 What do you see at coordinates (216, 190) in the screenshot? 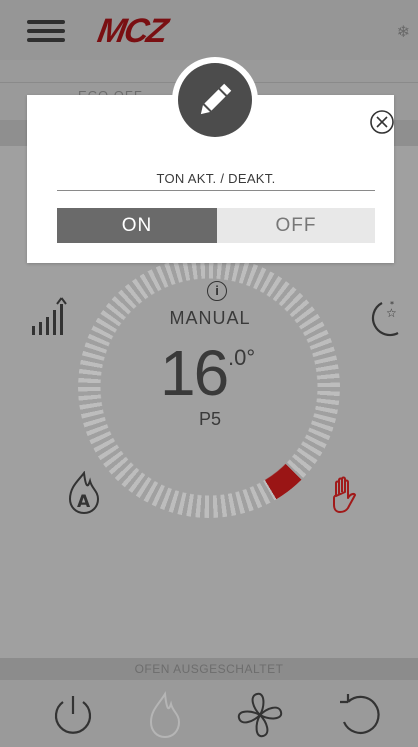
I see `dialog-divider` at bounding box center [216, 190].